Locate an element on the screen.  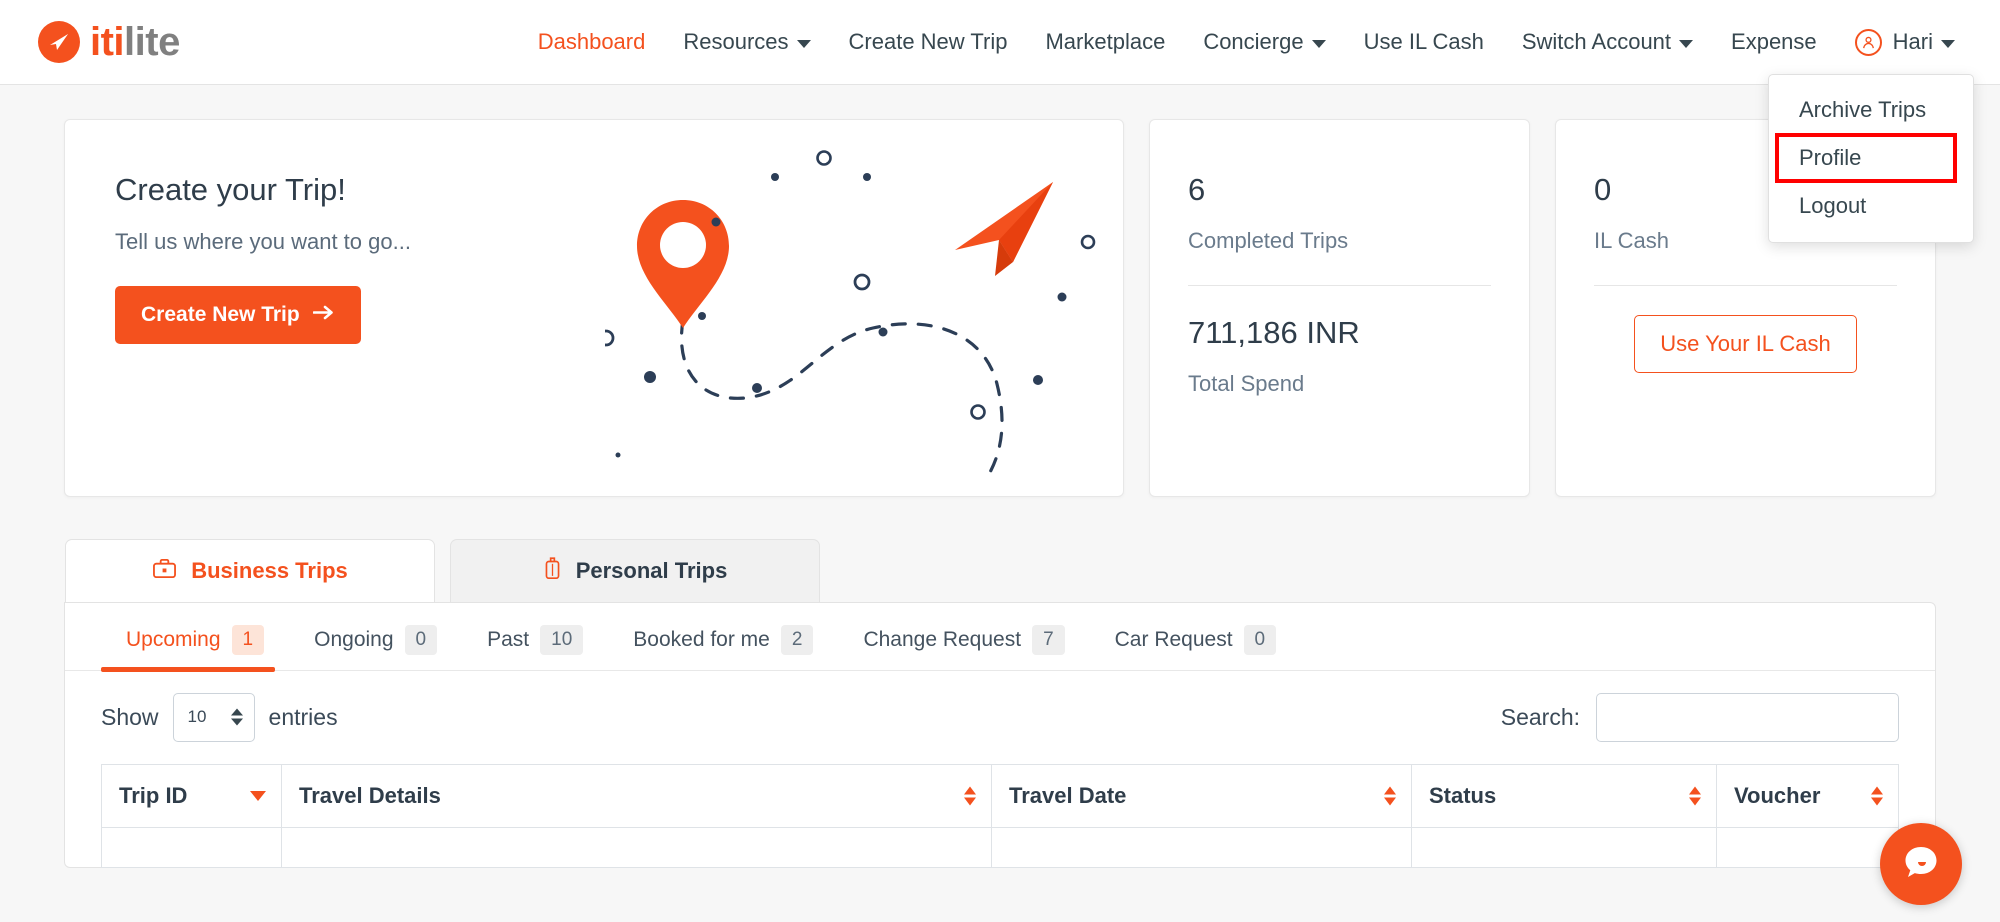
chat-support-button is located at coordinates (1921, 864).